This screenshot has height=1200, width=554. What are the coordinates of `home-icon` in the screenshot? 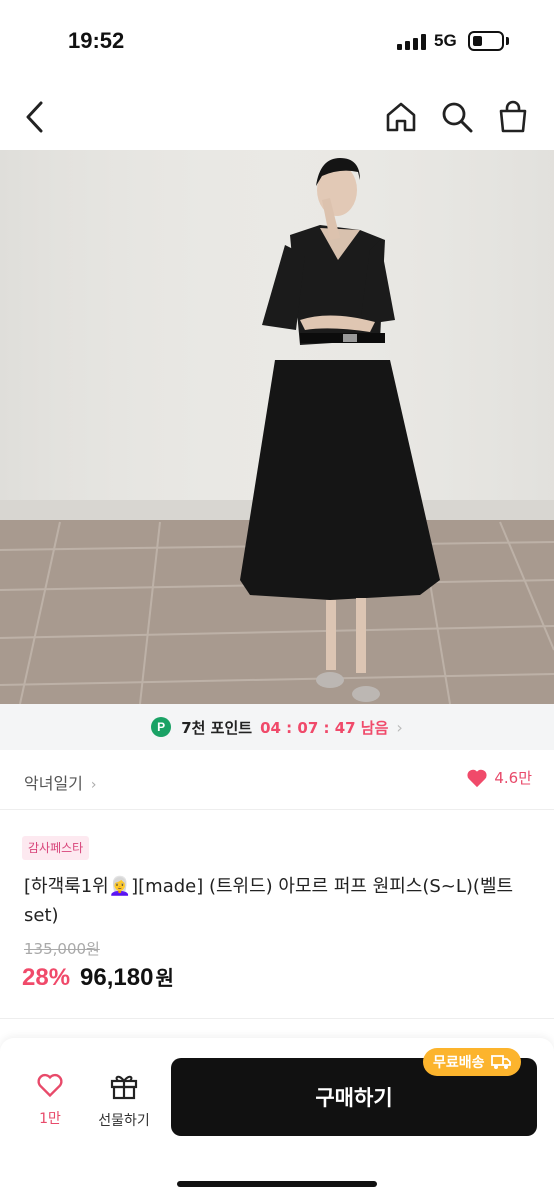 It's located at (401, 117).